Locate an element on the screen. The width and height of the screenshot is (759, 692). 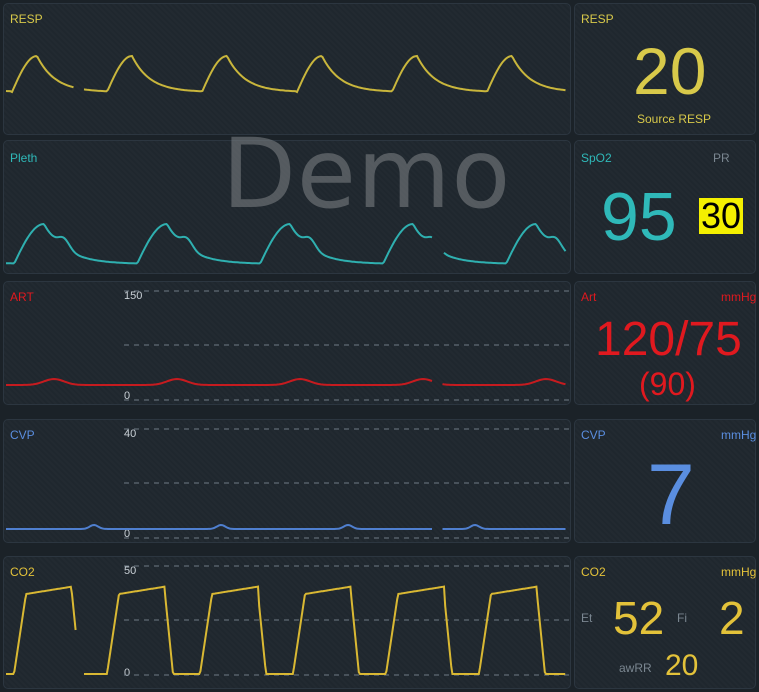
art-panel-label: Art is located at coordinates (589, 297).